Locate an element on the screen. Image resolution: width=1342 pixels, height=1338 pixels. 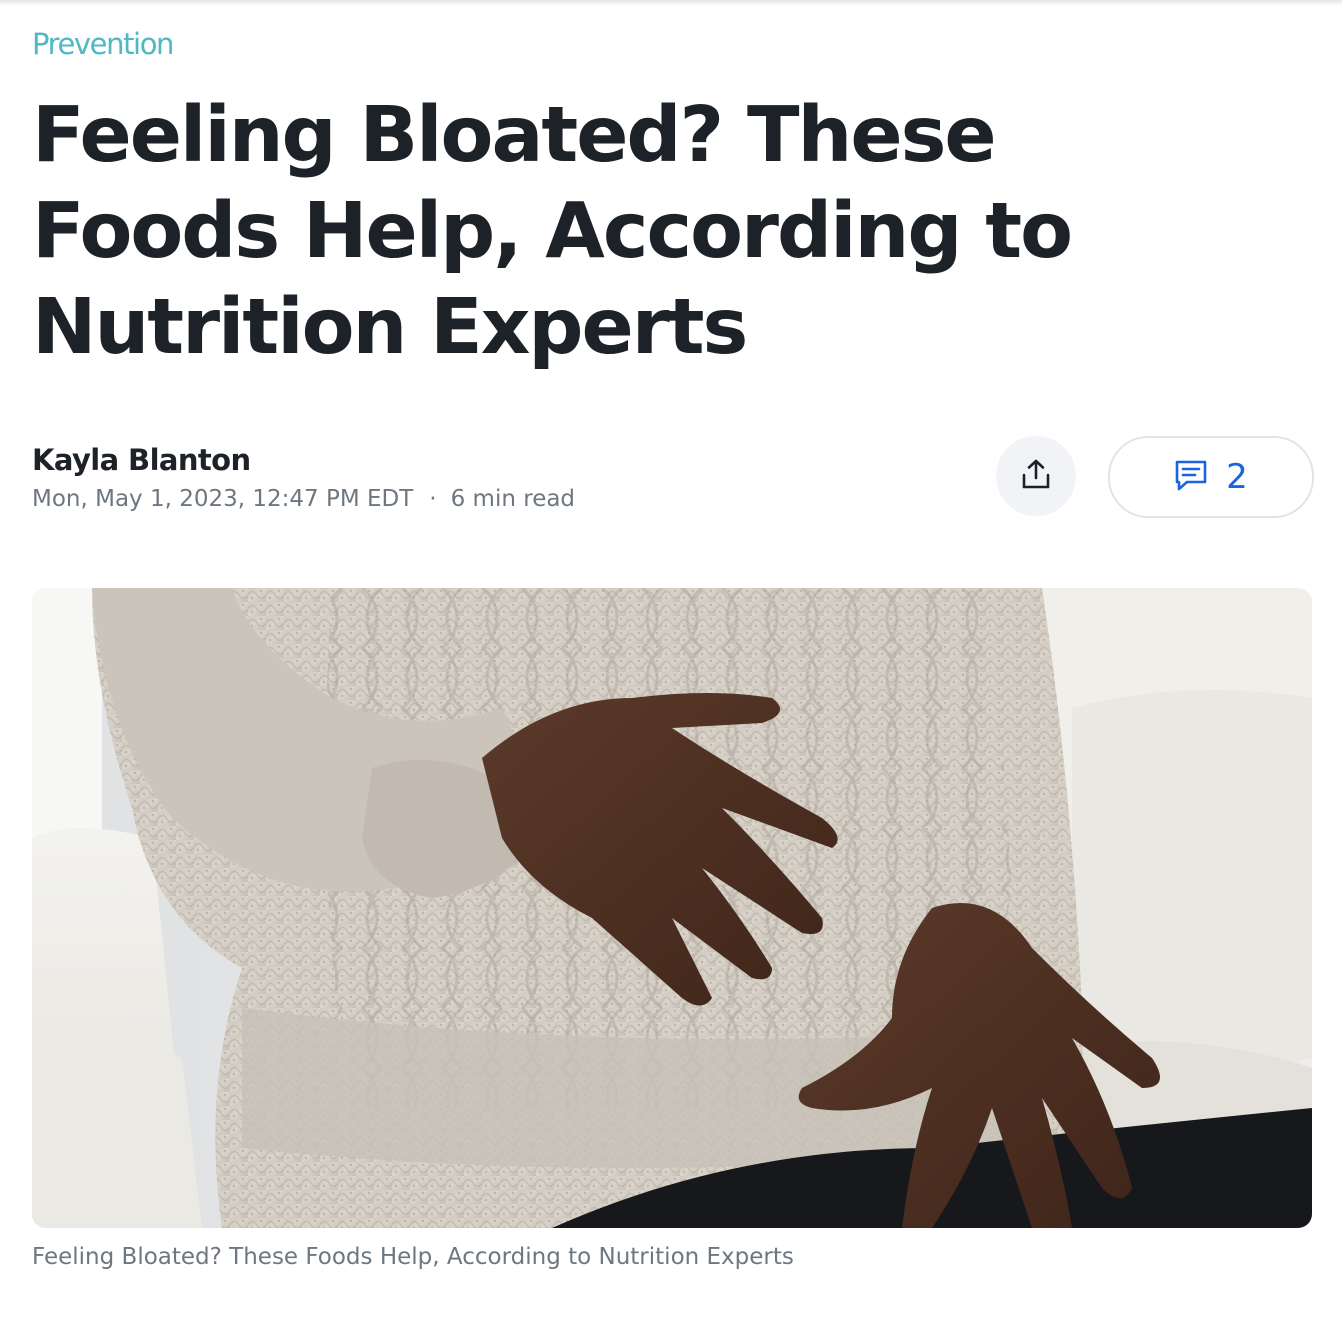
publisher-logo: Prevention is located at coordinates (103, 44).